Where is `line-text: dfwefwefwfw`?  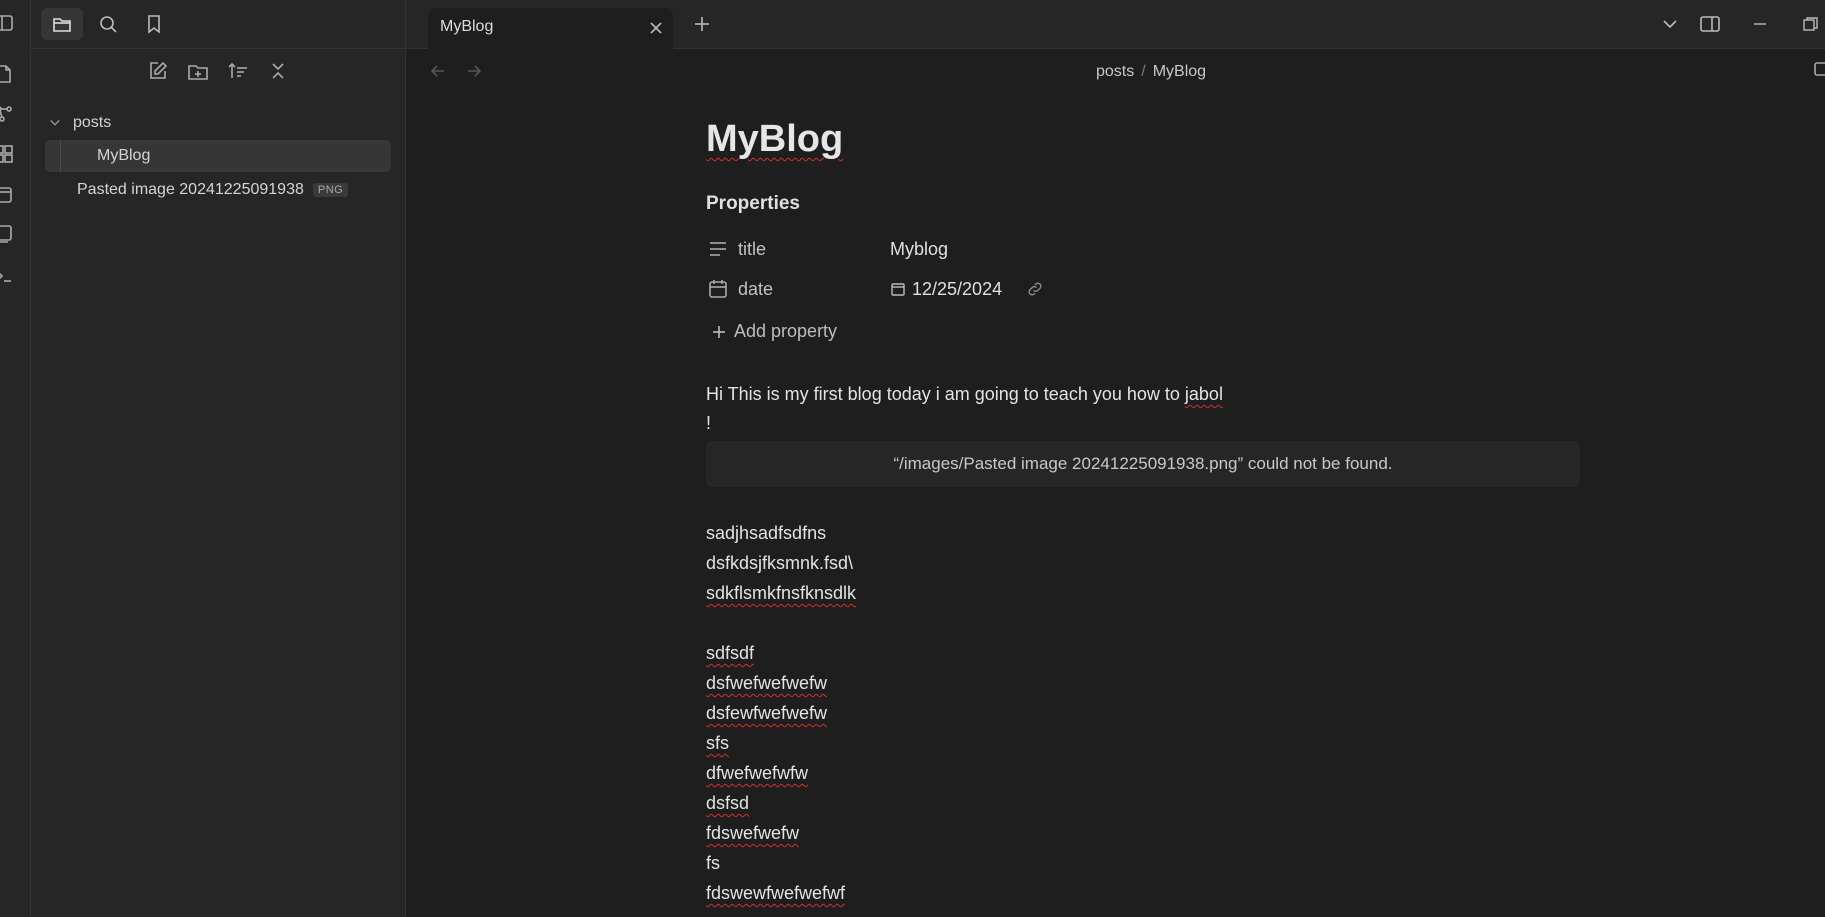 line-text: dfwefwefwfw is located at coordinates (757, 773).